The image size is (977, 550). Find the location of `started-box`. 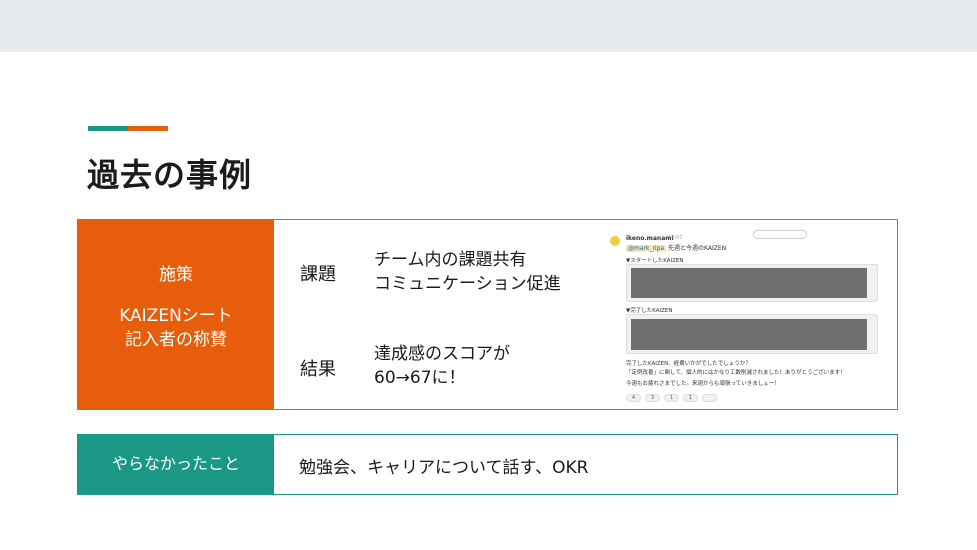

started-box is located at coordinates (752, 283).